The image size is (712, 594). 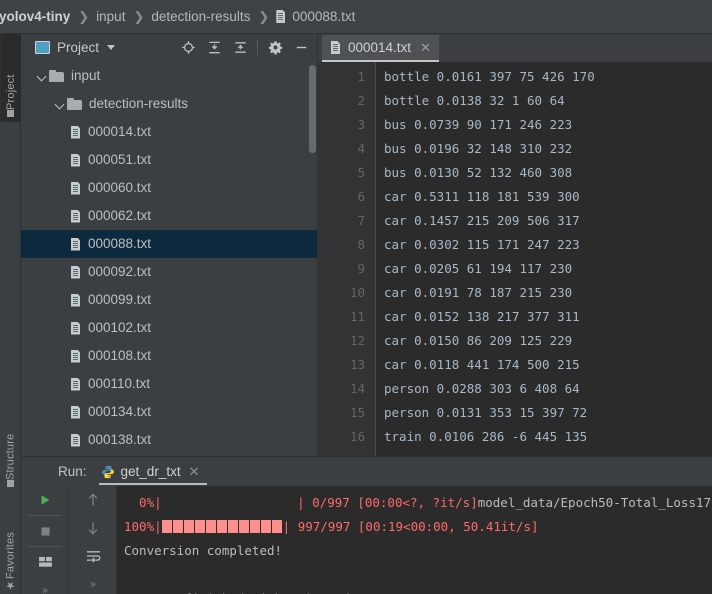 I want to click on more-button-left: », so click(x=45, y=585).